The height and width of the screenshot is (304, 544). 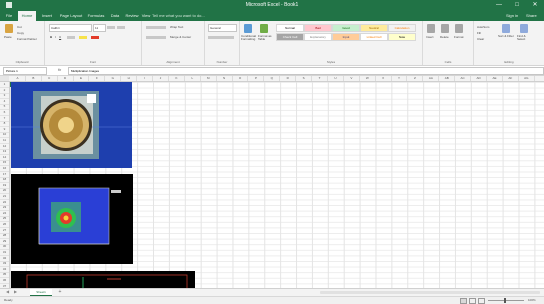 What do you see at coordinates (25, 71) in the screenshot?
I see `name-box: Picture 1` at bounding box center [25, 71].